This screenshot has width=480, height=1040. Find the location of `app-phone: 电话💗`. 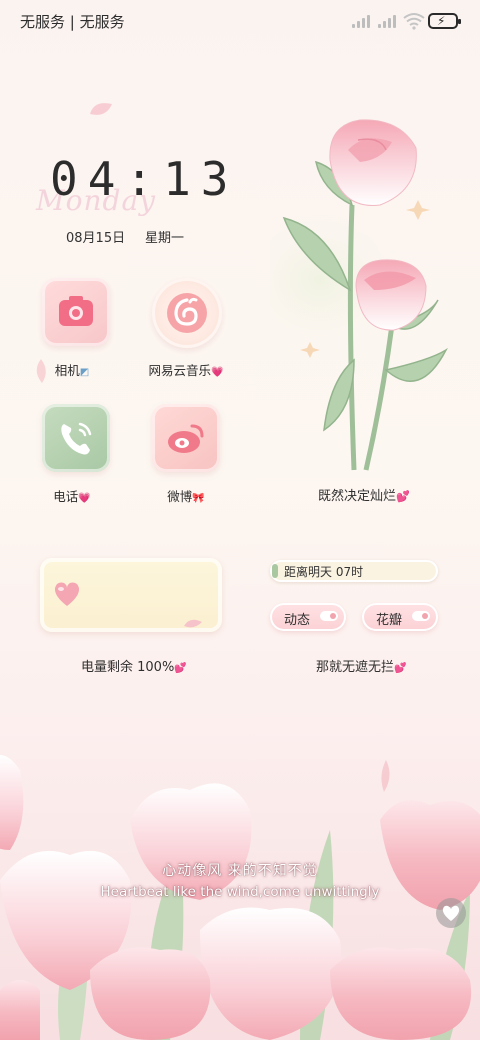

app-phone: 电话💗 is located at coordinates (78, 454).